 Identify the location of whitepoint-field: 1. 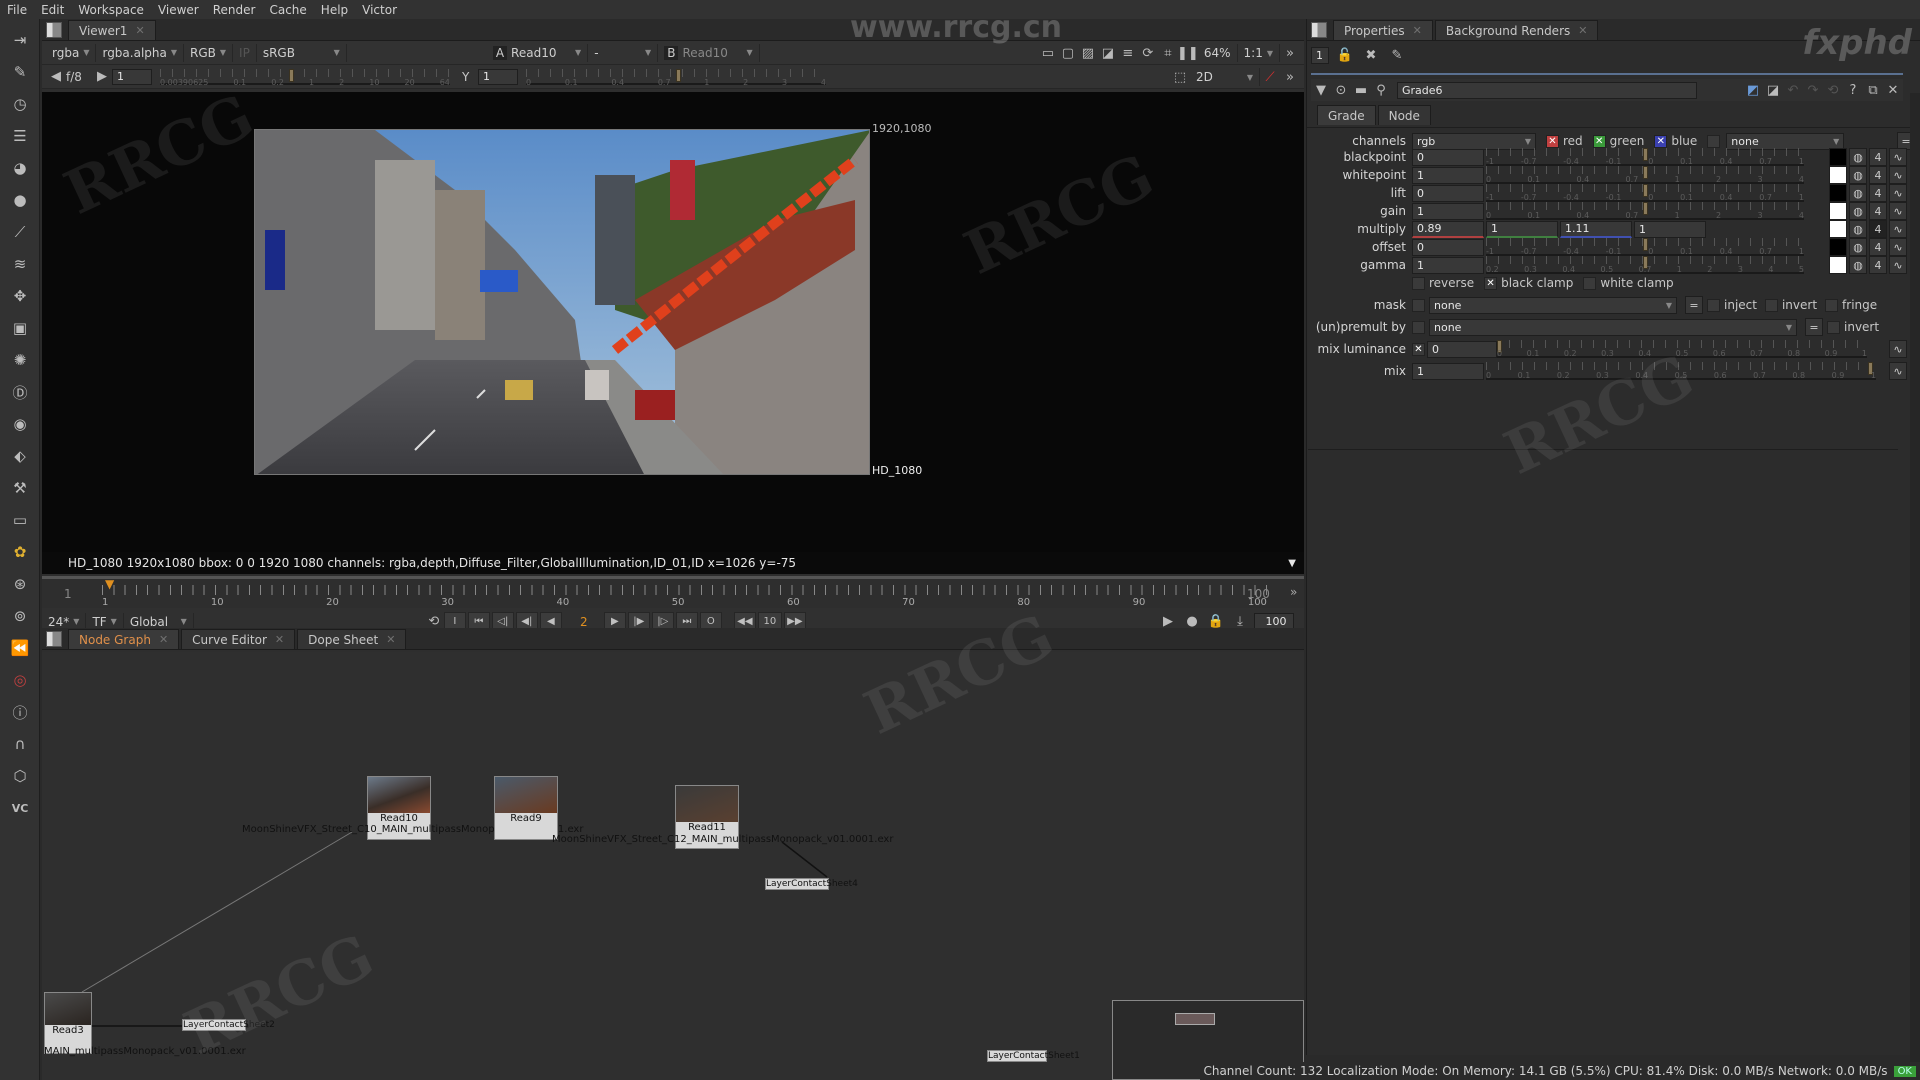
(1448, 175).